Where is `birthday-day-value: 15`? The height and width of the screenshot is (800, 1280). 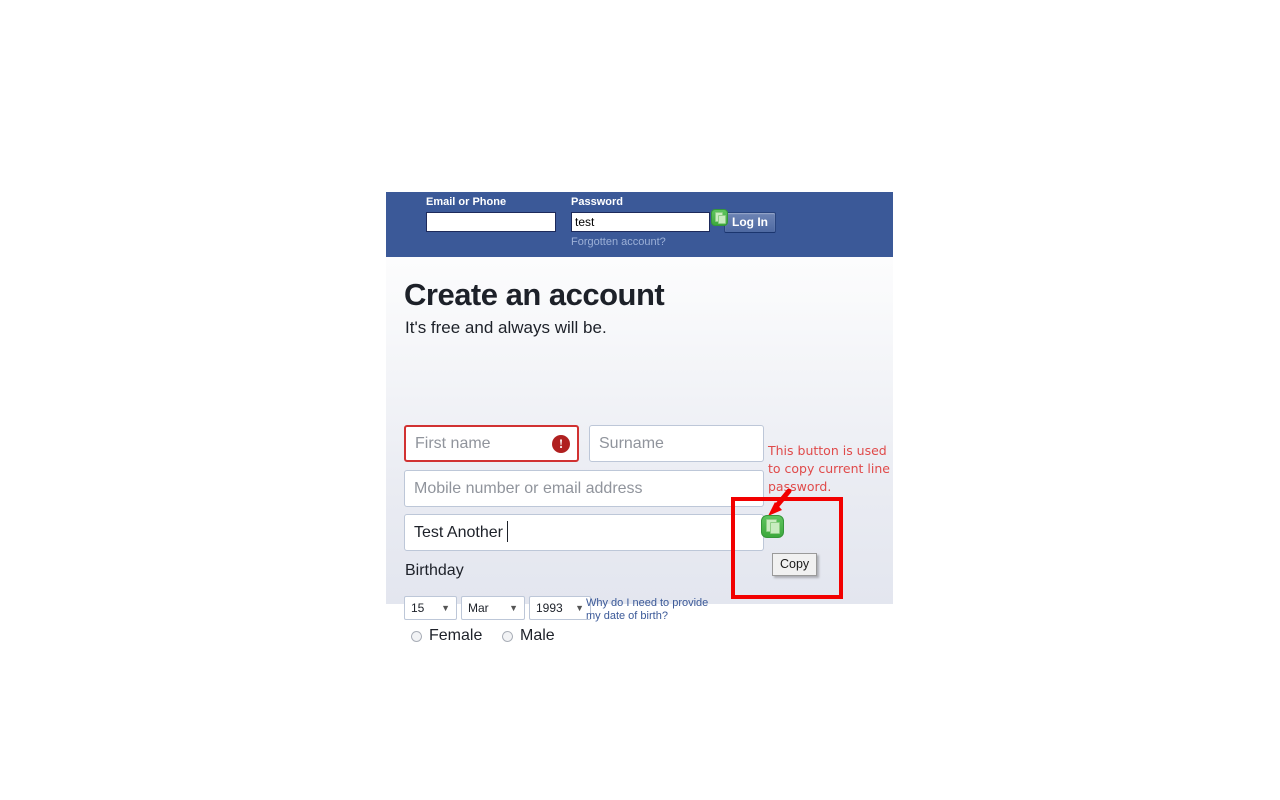 birthday-day-value: 15 is located at coordinates (418, 608).